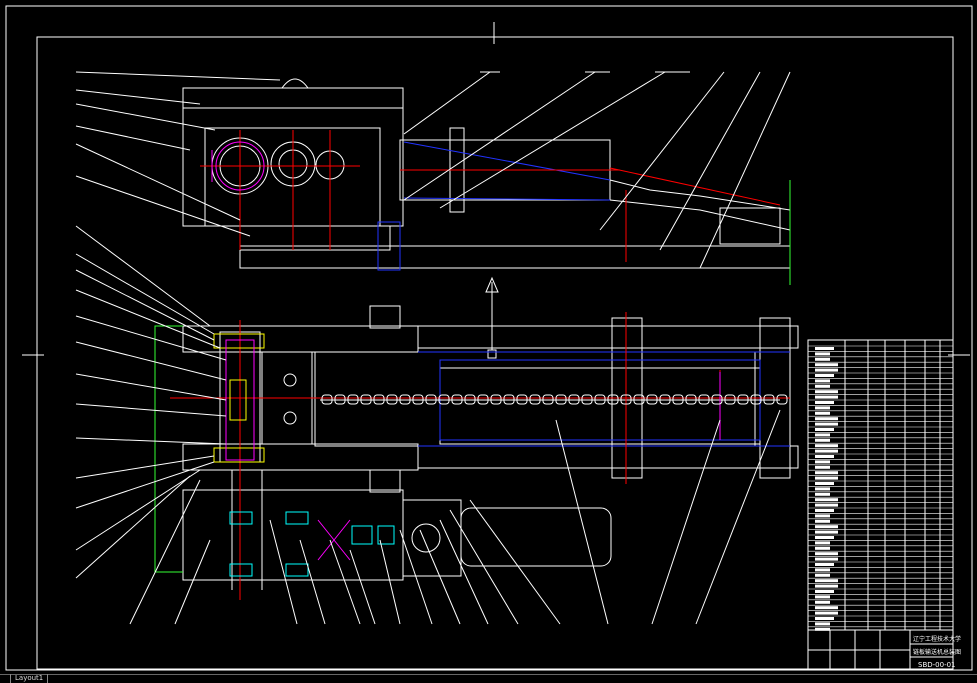  I want to click on plan-hidden-lines, so click(604, 399).